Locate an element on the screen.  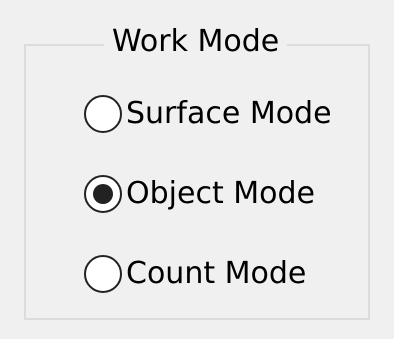
radio-selected-dot-icon is located at coordinates (103, 194).